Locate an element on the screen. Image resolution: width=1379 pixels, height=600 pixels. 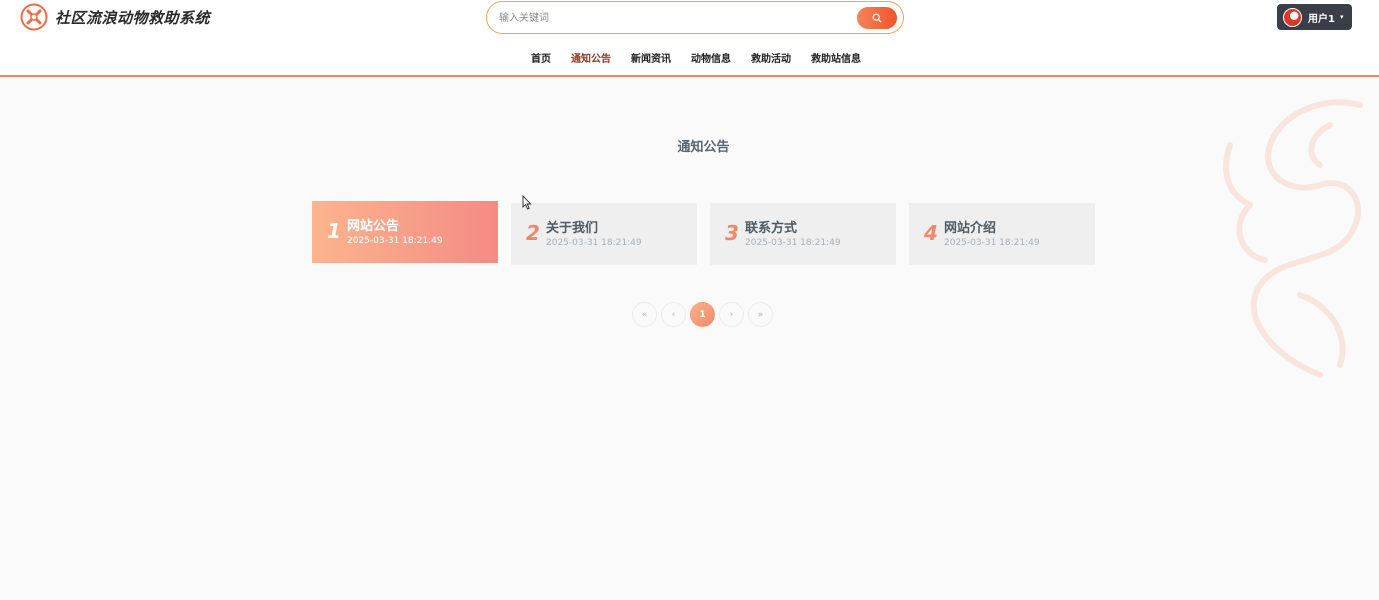
nav-item-home: 首页 is located at coordinates (541, 59).